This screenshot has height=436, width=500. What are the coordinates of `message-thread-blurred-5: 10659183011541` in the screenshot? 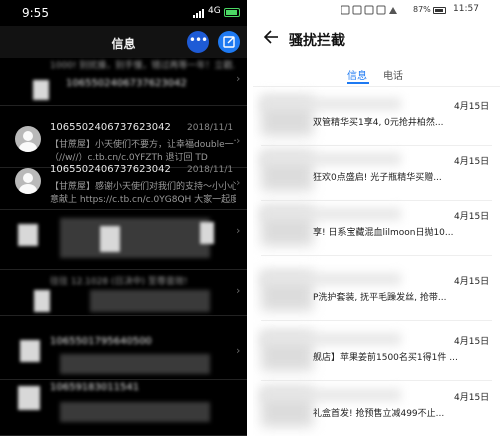 It's located at (123, 408).